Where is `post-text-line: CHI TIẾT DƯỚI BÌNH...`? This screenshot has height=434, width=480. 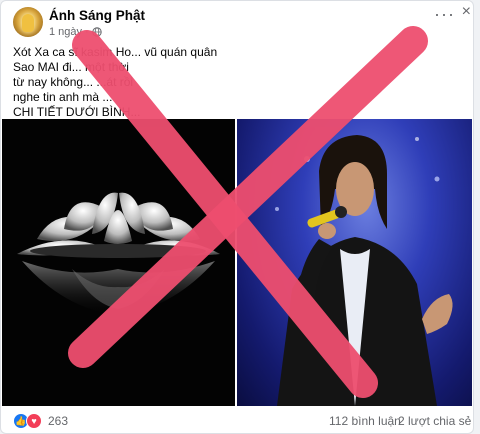
post-text-line: CHI TIẾT DƯỚI BÌNH... is located at coordinates (77, 112).